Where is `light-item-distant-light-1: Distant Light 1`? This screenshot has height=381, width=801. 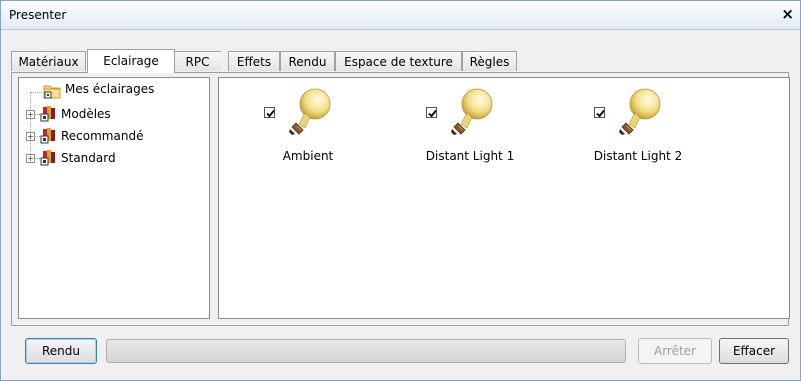
light-item-distant-light-1: Distant Light 1 is located at coordinates (470, 128).